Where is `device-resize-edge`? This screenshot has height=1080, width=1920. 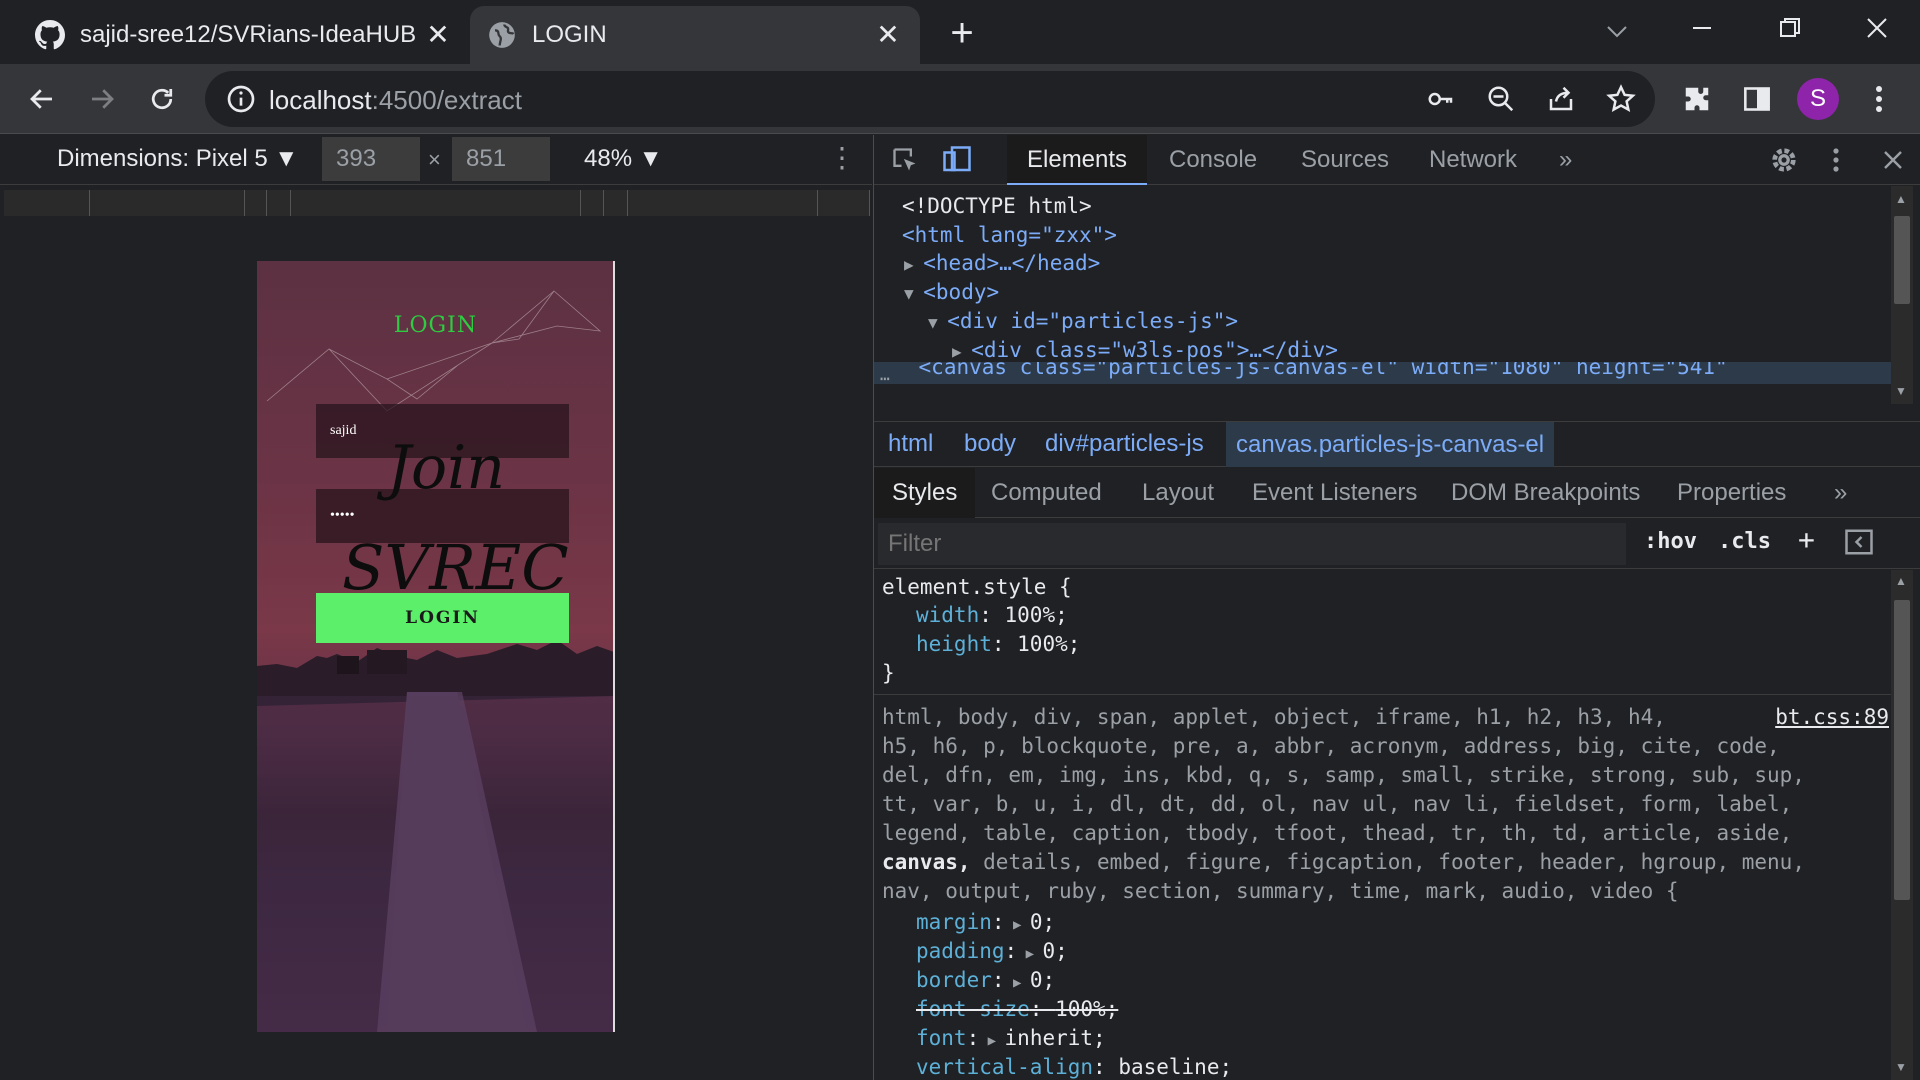
device-resize-edge is located at coordinates (614, 646).